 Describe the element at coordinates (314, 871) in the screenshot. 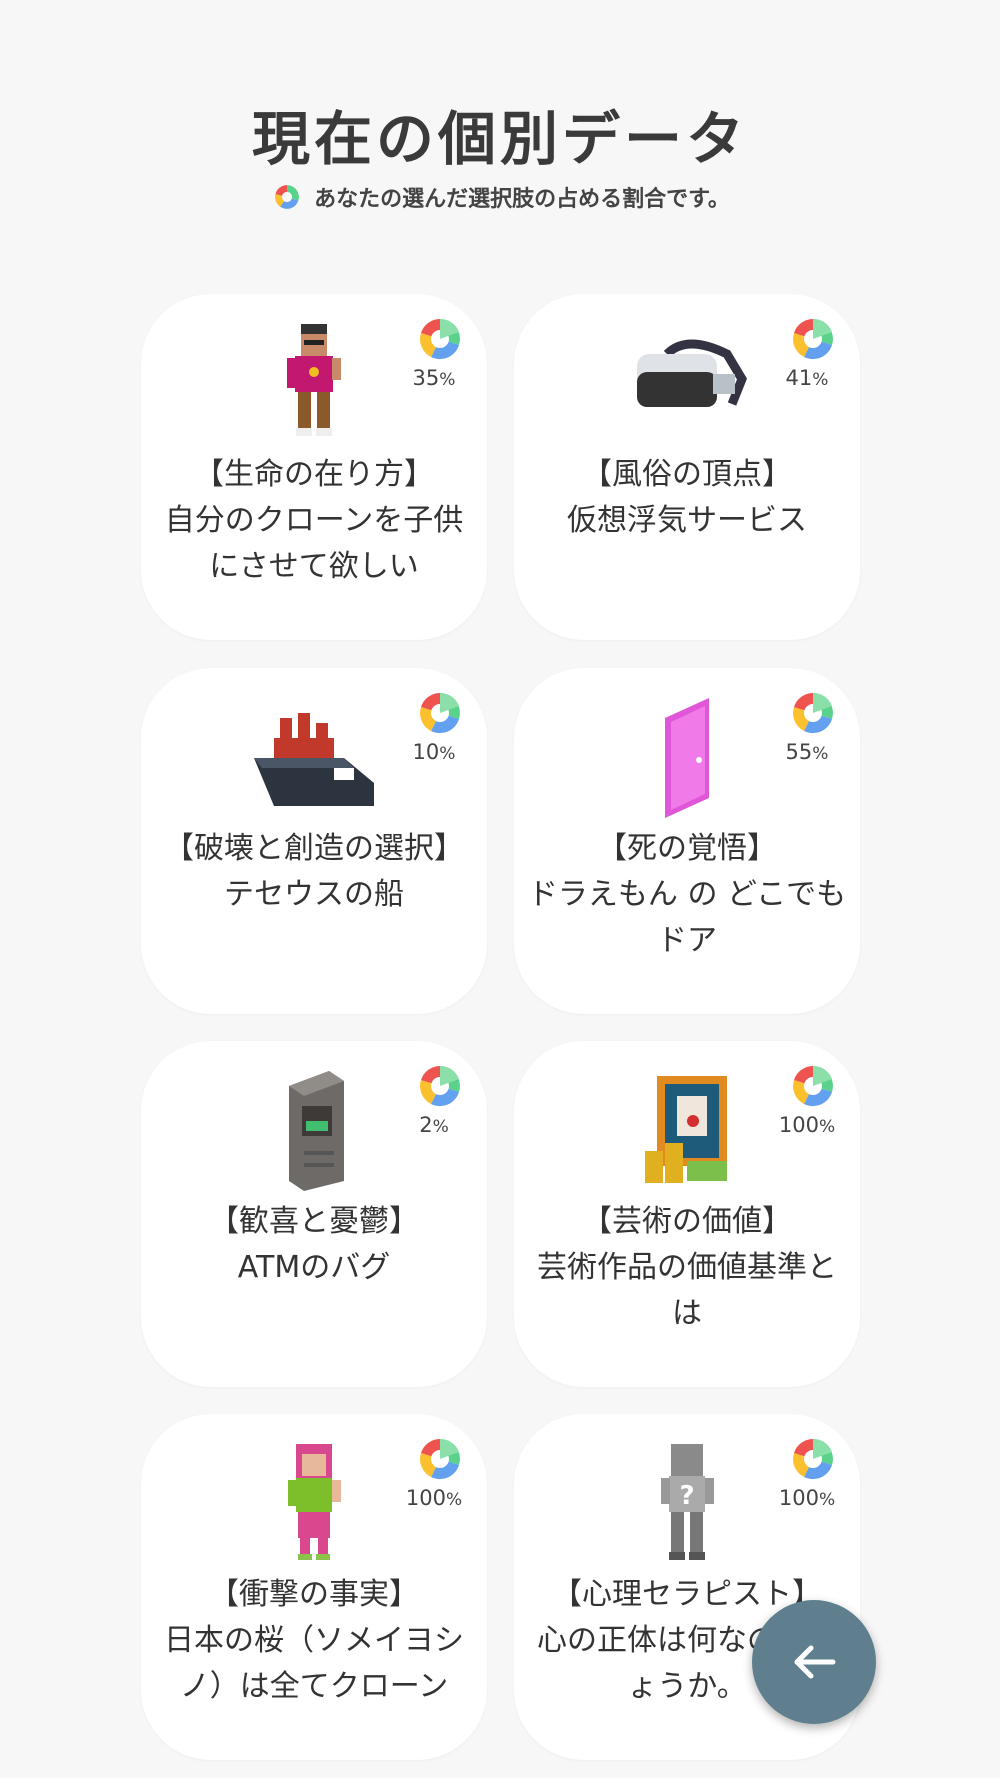

I see `card-text: 【破壊と創造の選択】 テセウスの船` at that location.